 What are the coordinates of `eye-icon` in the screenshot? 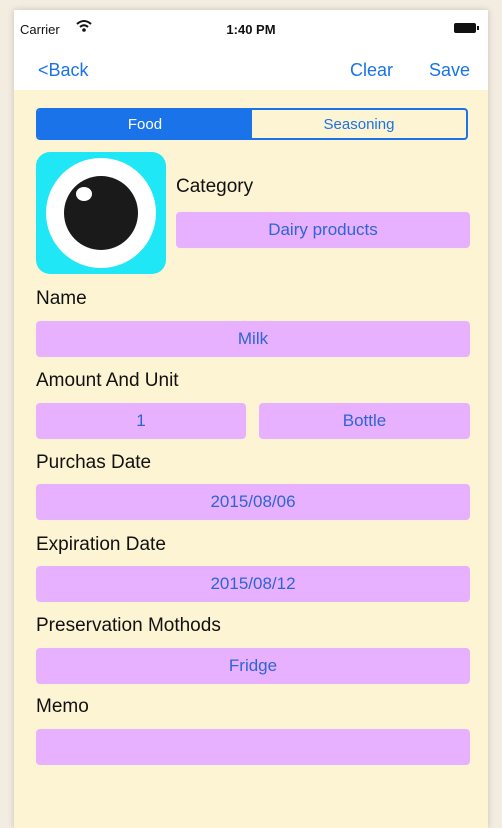 It's located at (101, 213).